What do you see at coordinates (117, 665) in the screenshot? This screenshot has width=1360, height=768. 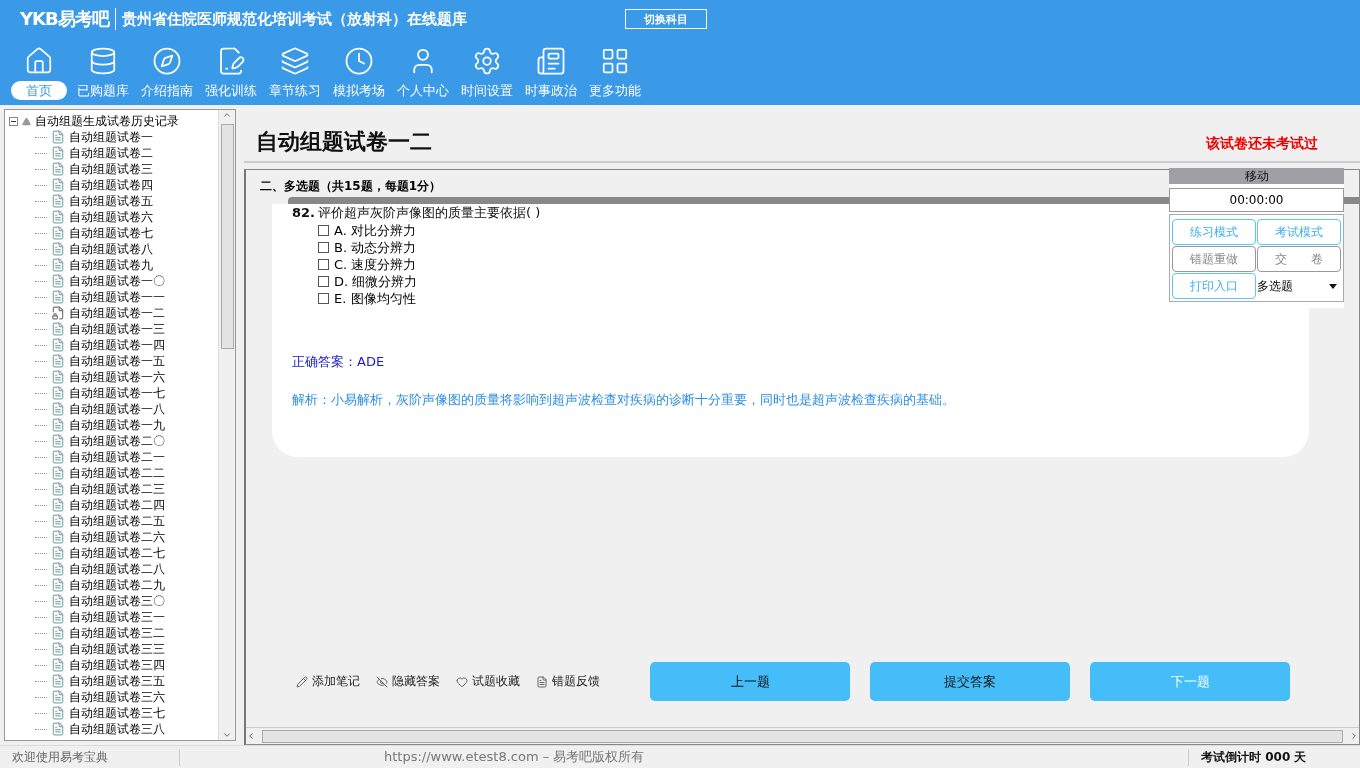 I see `tree-item: 自动组题试卷三四` at bounding box center [117, 665].